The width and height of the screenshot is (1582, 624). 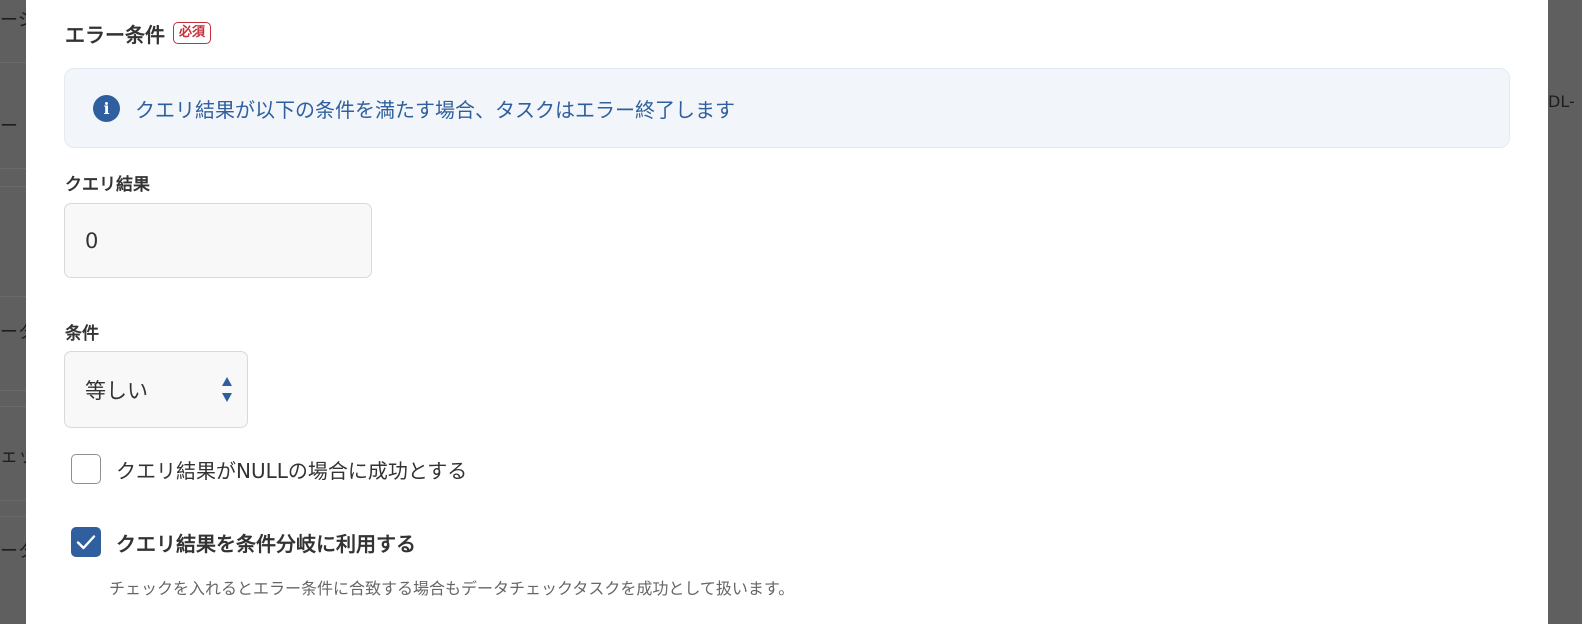 I want to click on null-success-checkbox, so click(x=86, y=469).